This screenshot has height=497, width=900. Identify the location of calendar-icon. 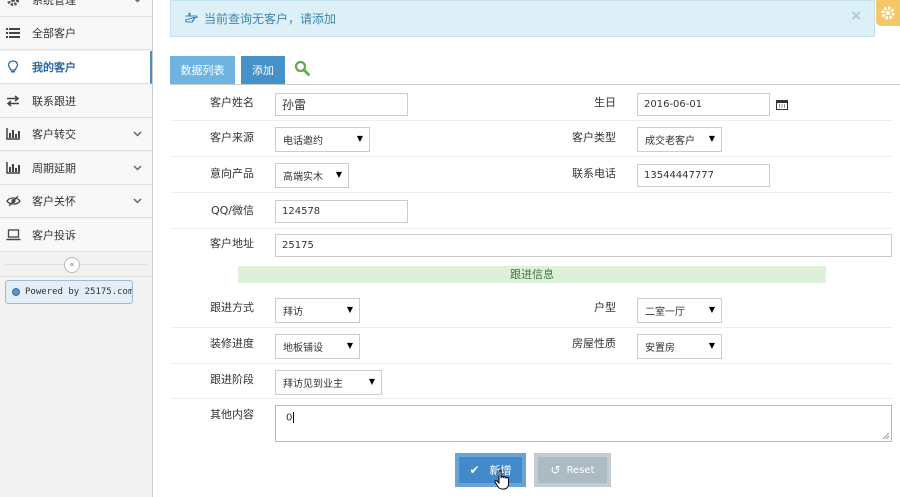
(782, 104).